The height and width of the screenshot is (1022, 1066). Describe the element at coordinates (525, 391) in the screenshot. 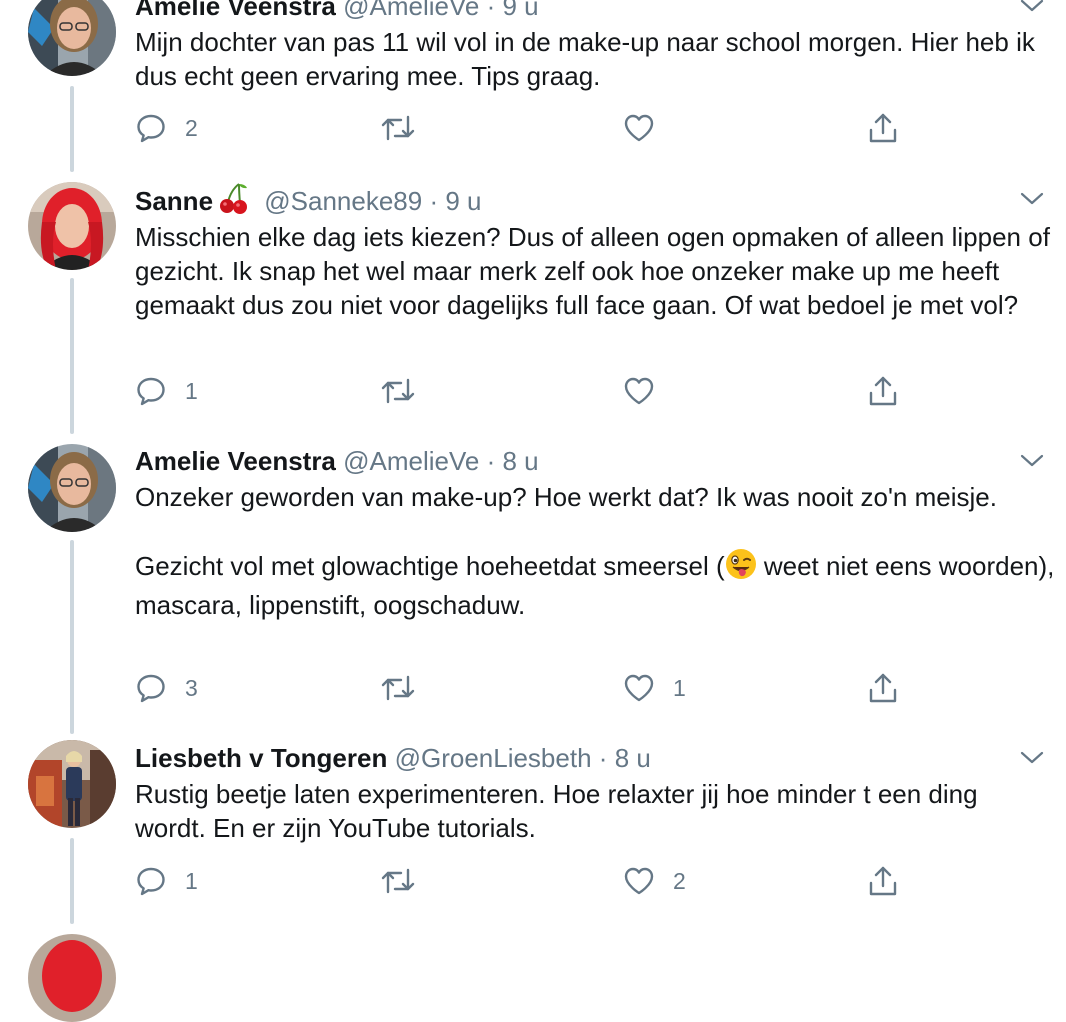

I see `tweet-actions: 1` at that location.